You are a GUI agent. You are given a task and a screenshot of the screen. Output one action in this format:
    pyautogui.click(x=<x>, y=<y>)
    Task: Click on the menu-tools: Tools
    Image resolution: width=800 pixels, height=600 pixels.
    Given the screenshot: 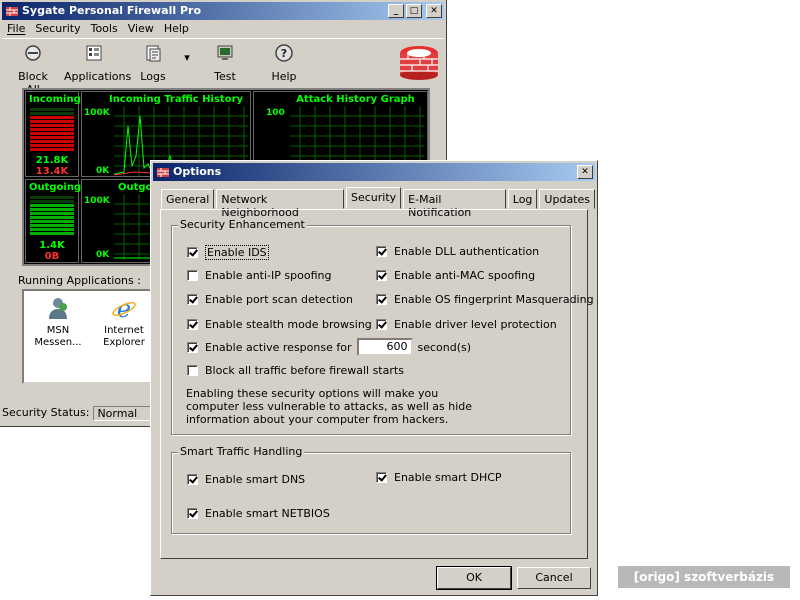 What is the action you would take?
    pyautogui.click(x=104, y=29)
    